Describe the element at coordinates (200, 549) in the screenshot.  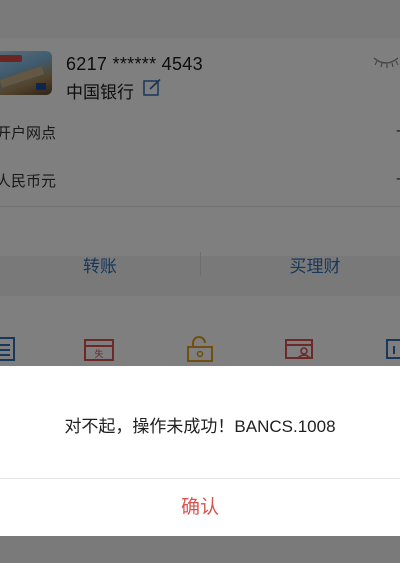
I see `bottom-backdrop` at that location.